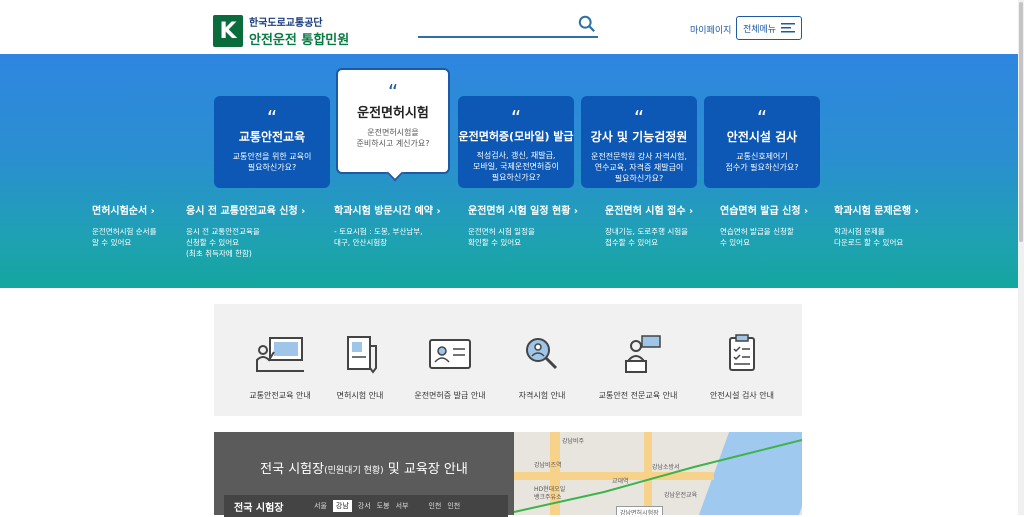 The height and width of the screenshot is (517, 1024). What do you see at coordinates (299, 40) in the screenshot?
I see `logo-service-name: 안전운전 통합민원` at bounding box center [299, 40].